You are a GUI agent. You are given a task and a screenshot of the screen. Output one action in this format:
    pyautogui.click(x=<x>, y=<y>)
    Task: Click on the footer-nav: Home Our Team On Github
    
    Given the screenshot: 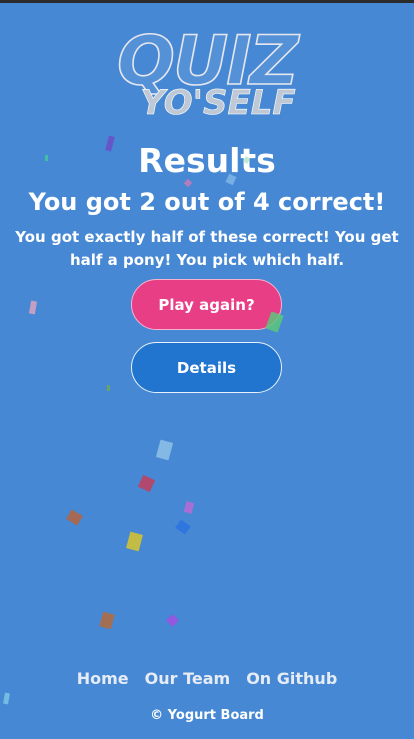 What is the action you would take?
    pyautogui.click(x=207, y=679)
    